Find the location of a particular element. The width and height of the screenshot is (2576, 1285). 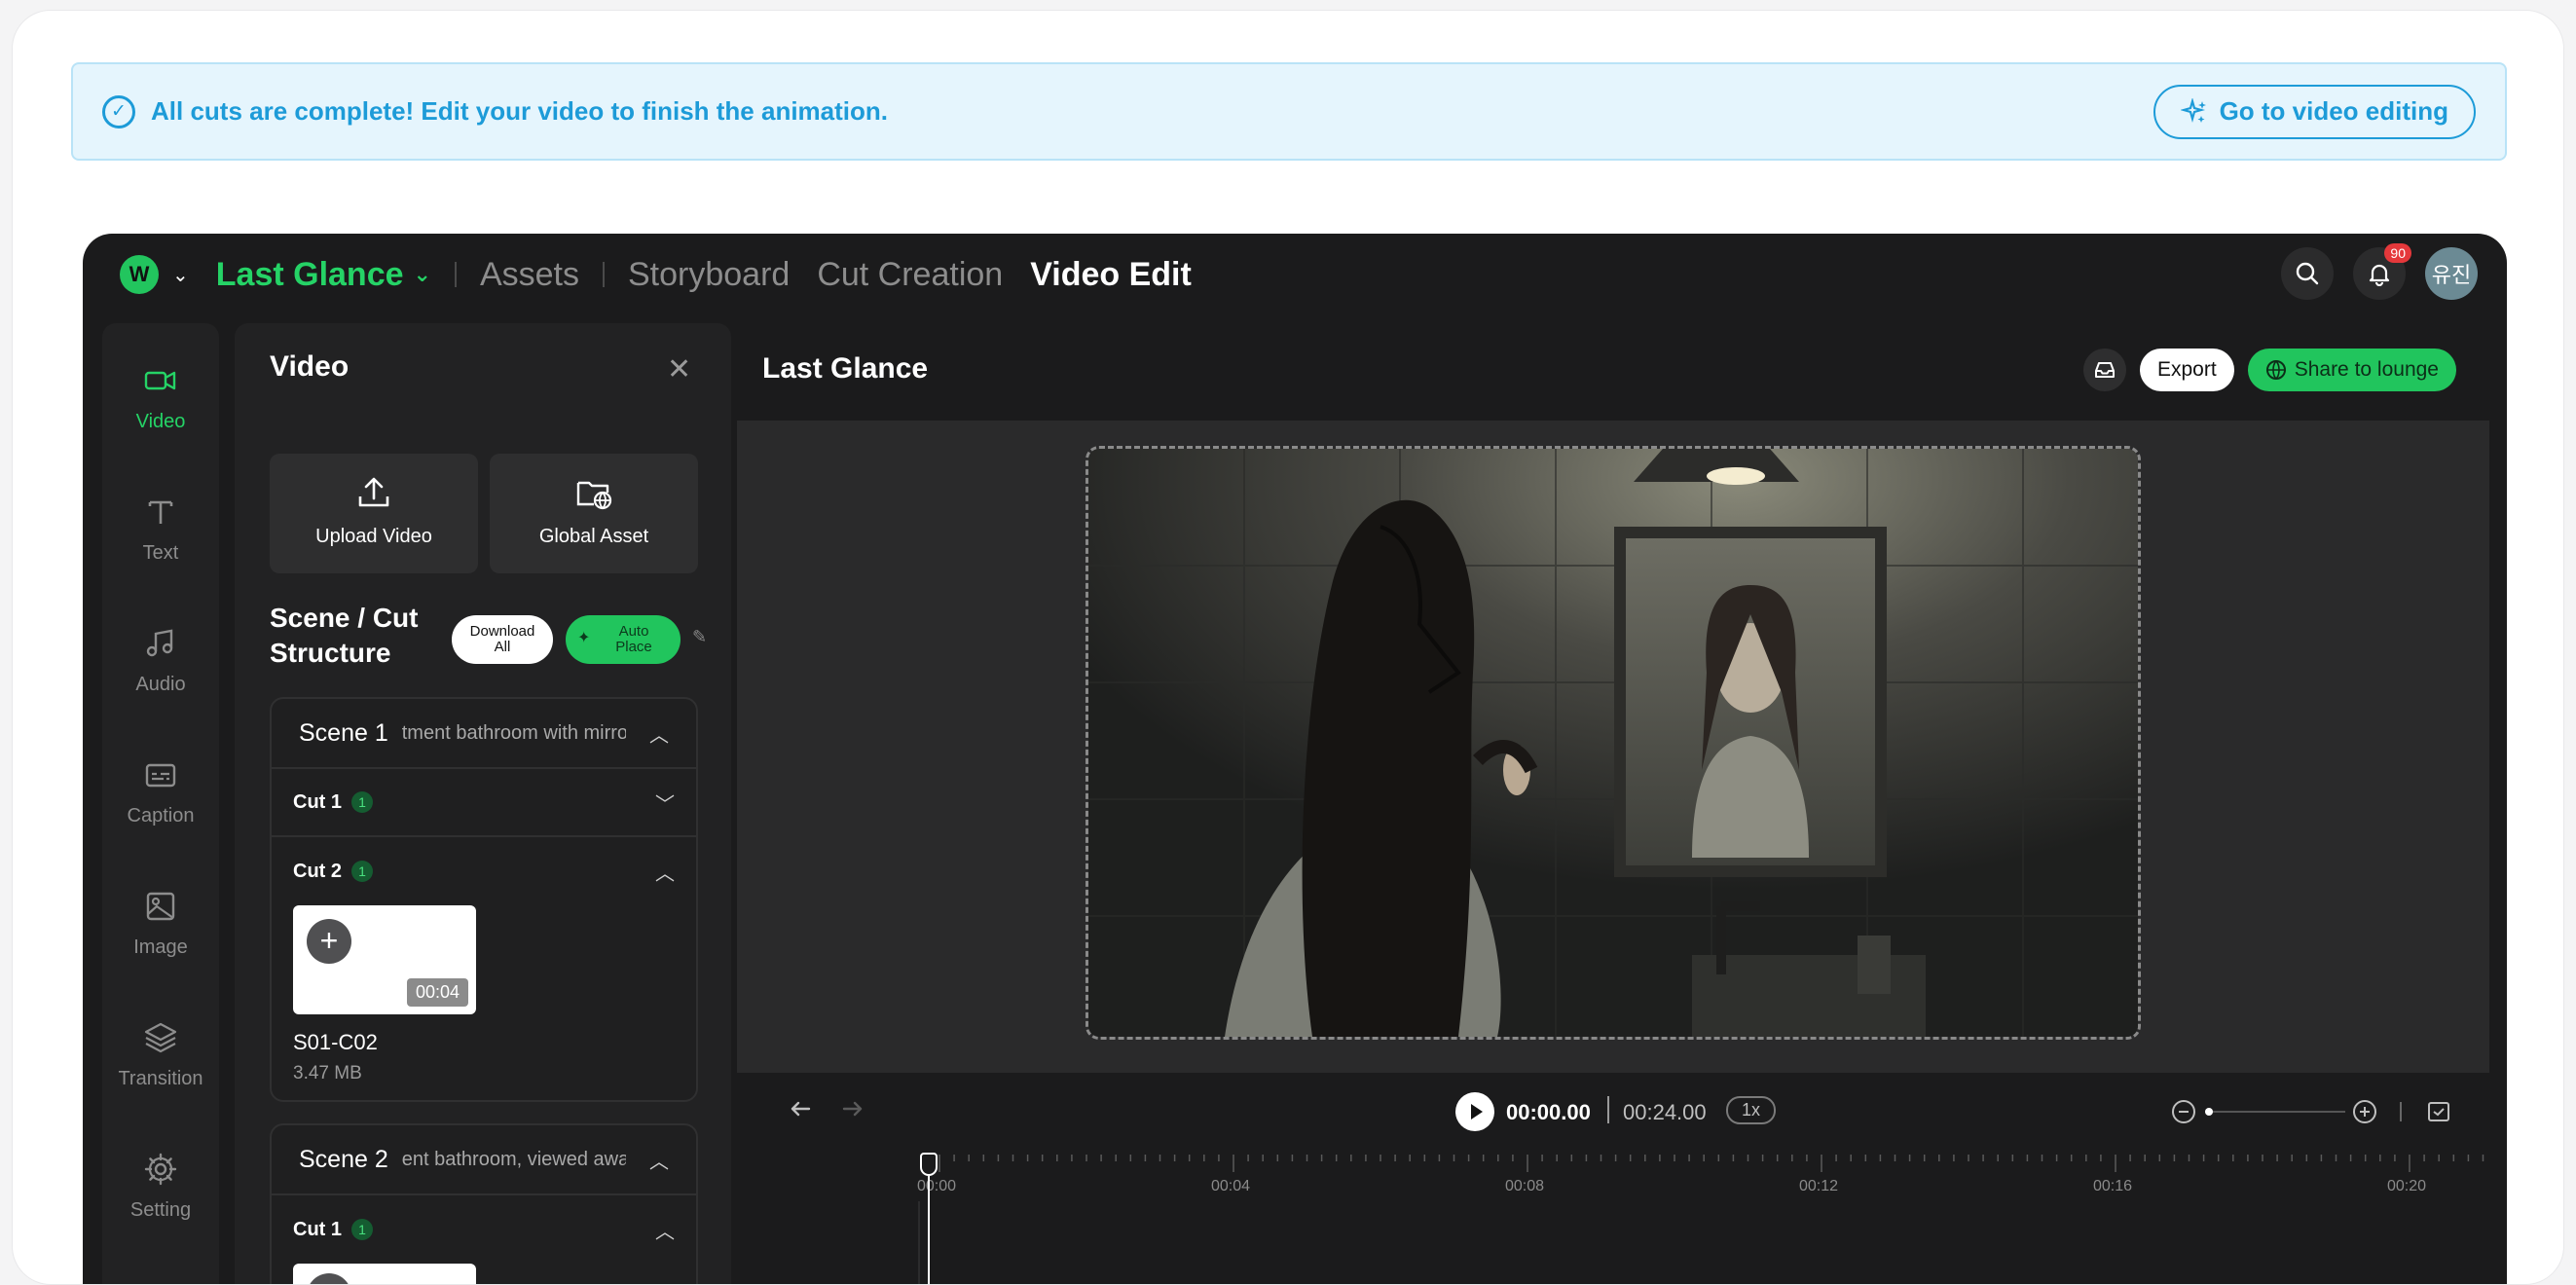

rail-item-setting: Setting is located at coordinates (160, 1186).